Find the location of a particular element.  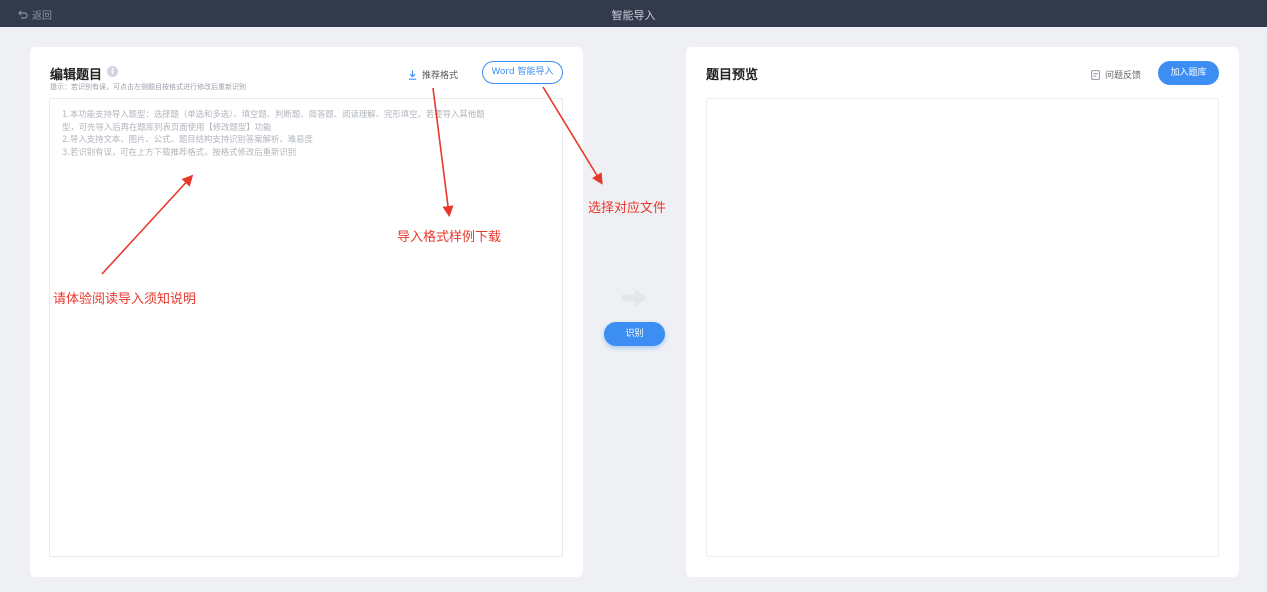

info-icon: i is located at coordinates (112, 71).